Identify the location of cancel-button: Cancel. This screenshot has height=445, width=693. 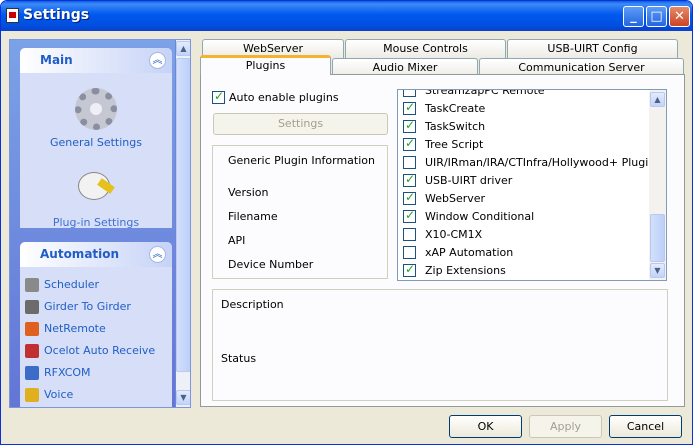
(645, 426).